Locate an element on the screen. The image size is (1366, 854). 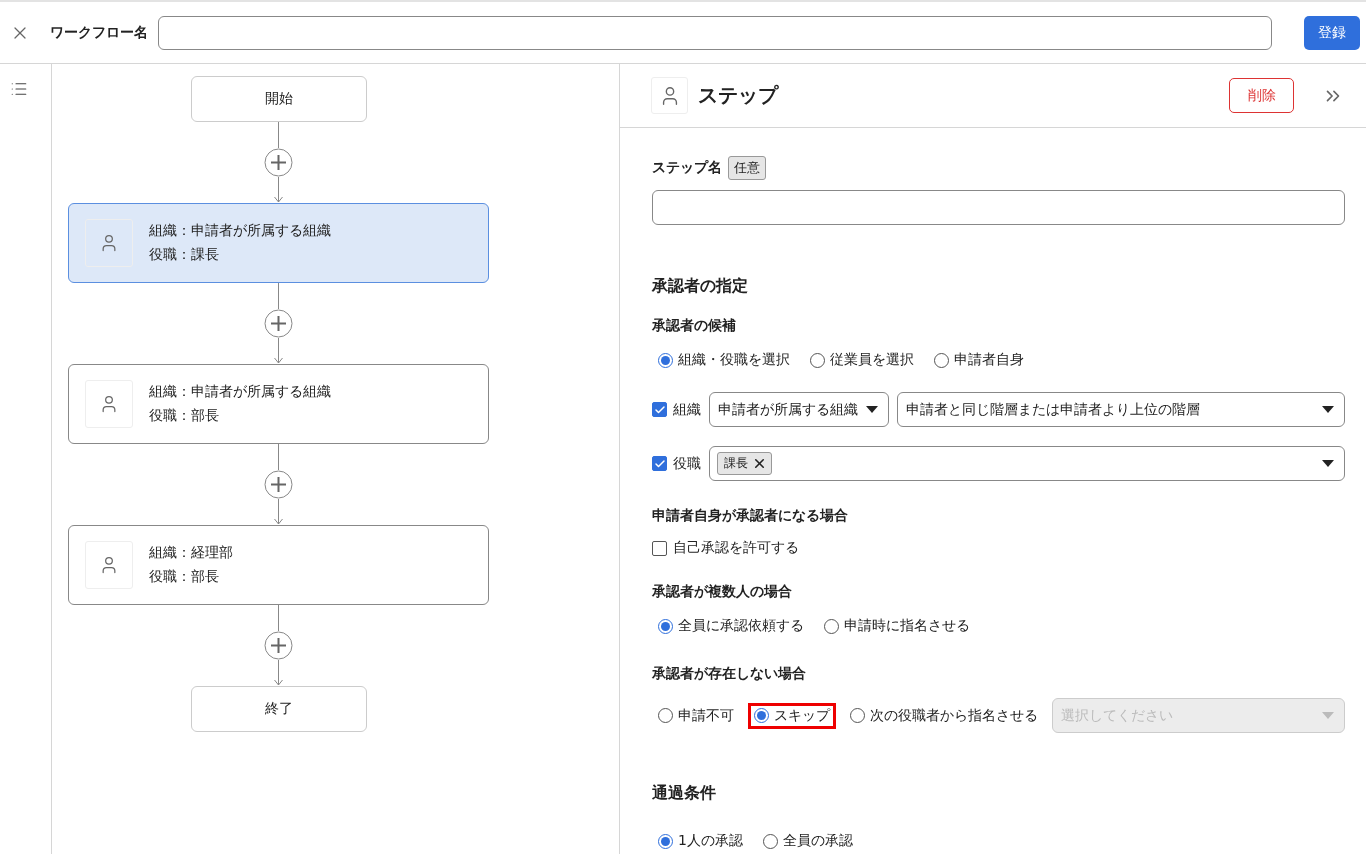
panel-title: ステップ is located at coordinates (739, 95).